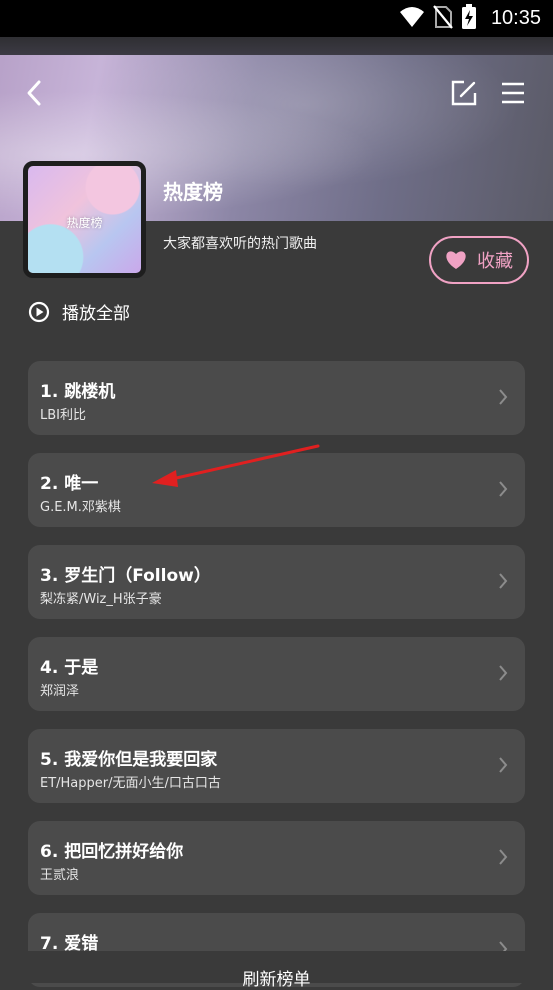 The image size is (553, 990). I want to click on song-artist: 王贰浪, so click(60, 875).